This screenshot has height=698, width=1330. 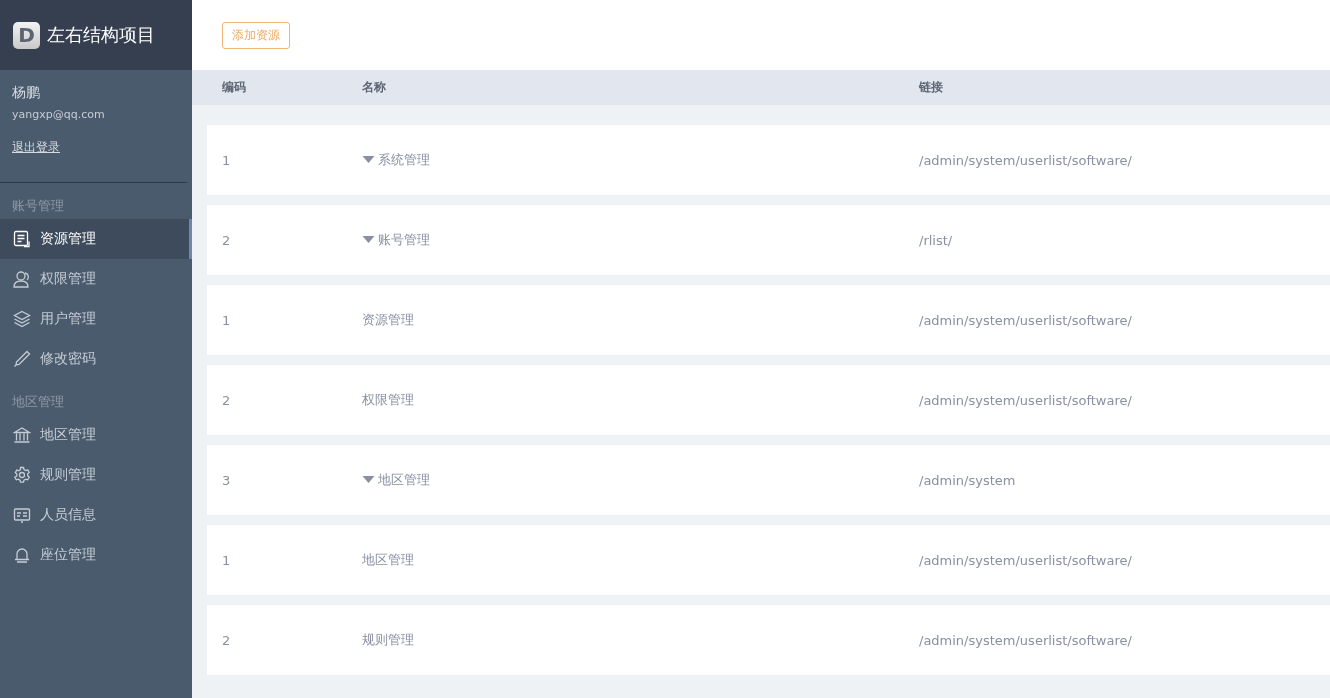 I want to click on gear-icon, so click(x=22, y=475).